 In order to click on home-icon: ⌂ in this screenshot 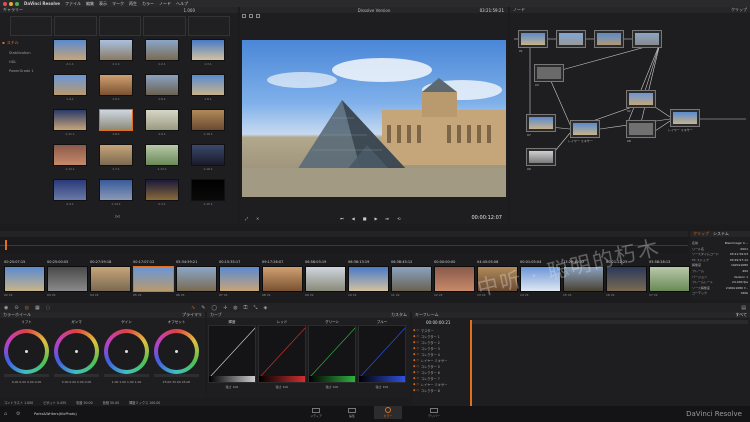, I will do `click(5, 414)`.